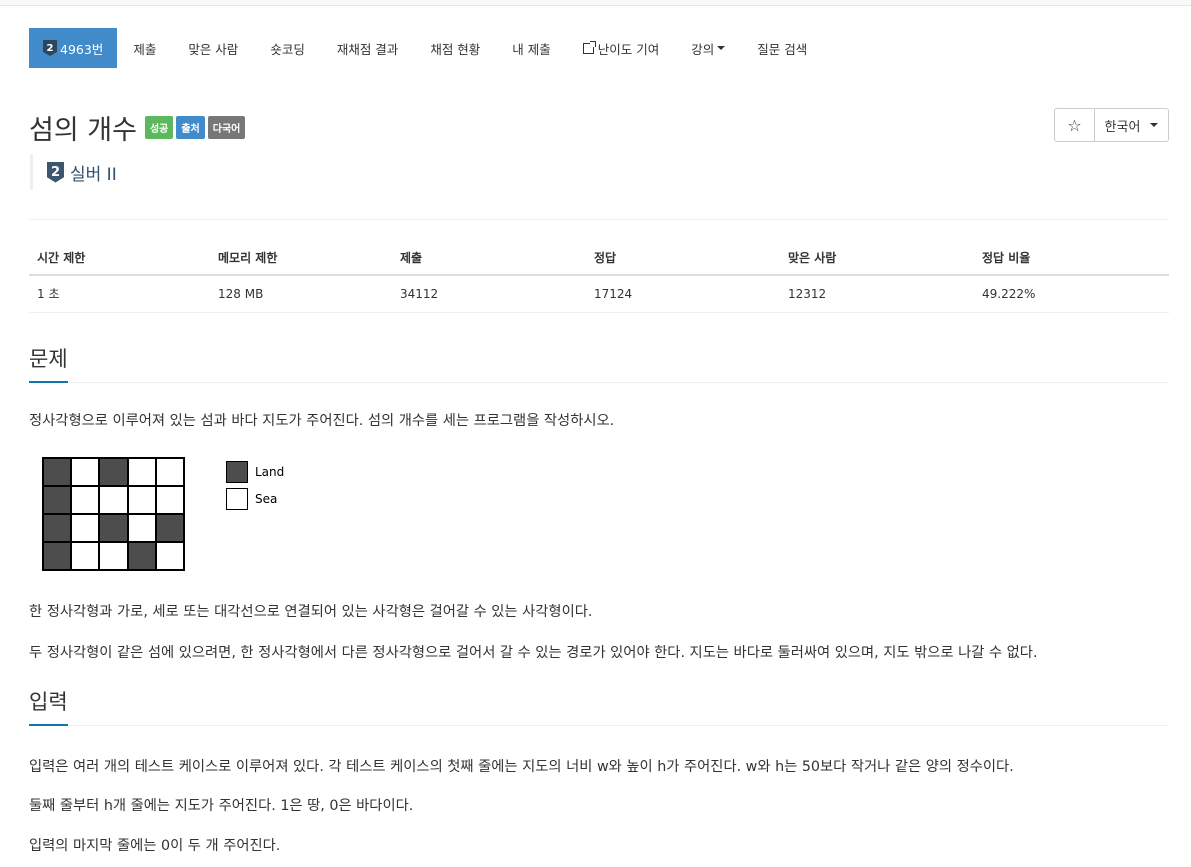  I want to click on problem-section-heading: 문제, so click(599, 363).